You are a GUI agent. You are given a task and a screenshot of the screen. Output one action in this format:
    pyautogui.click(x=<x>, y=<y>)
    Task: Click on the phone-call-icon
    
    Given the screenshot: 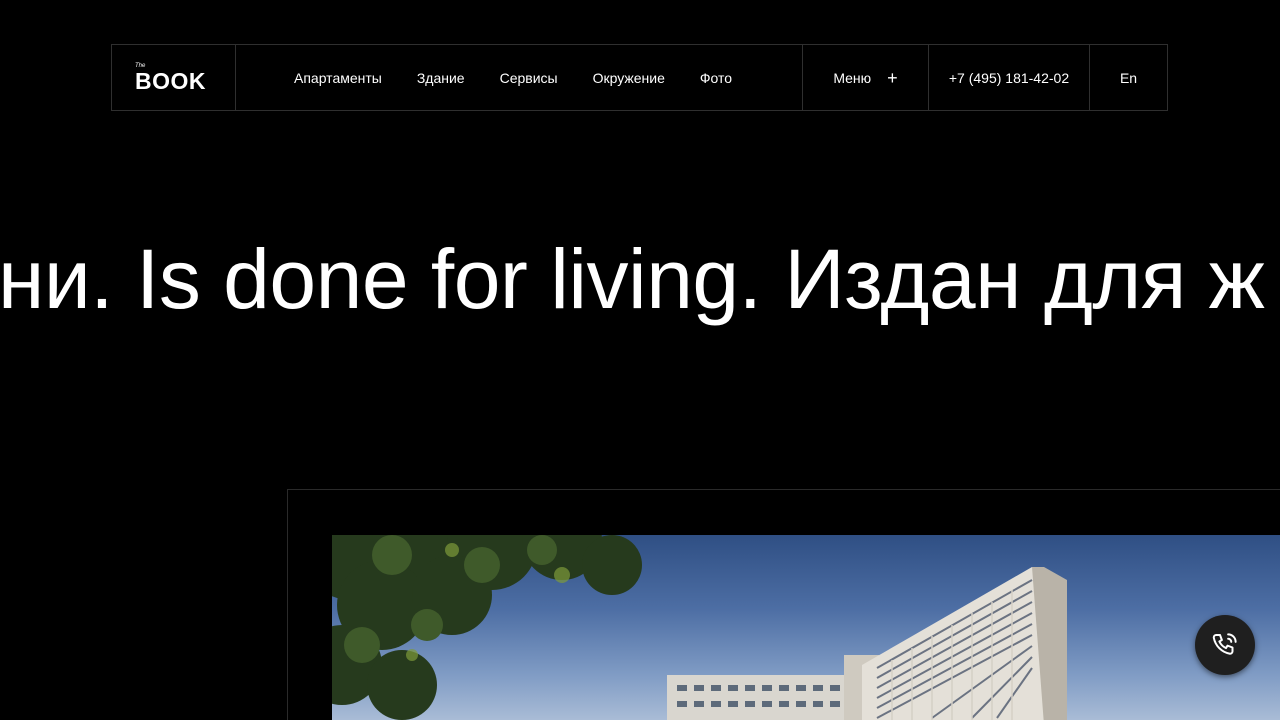 What is the action you would take?
    pyautogui.click(x=1224, y=644)
    